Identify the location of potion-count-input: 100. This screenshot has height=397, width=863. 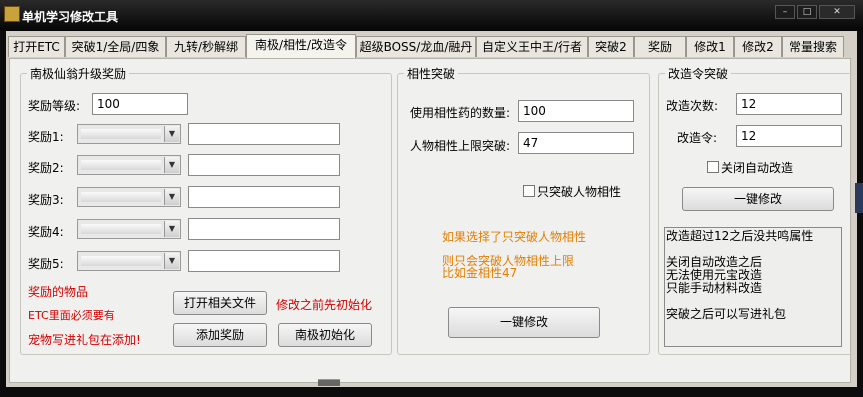
(576, 111).